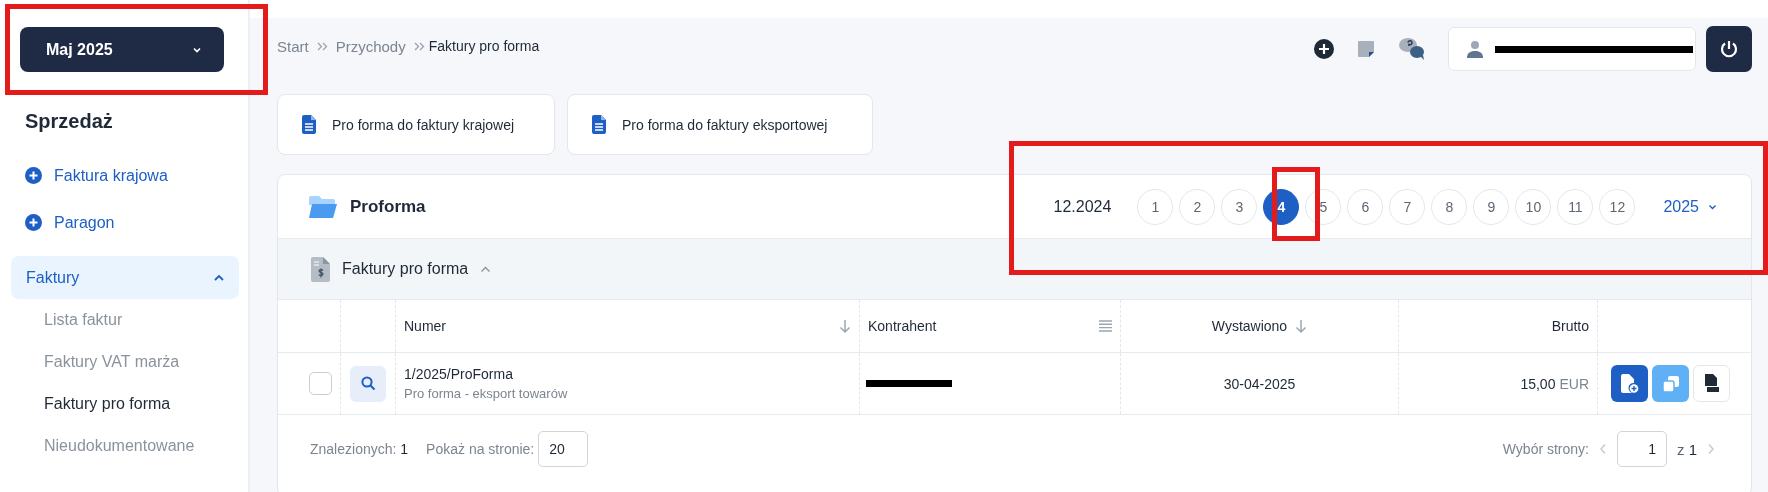 Image resolution: width=1768 pixels, height=492 pixels. I want to click on sidebar-link: Paragon, so click(124, 222).